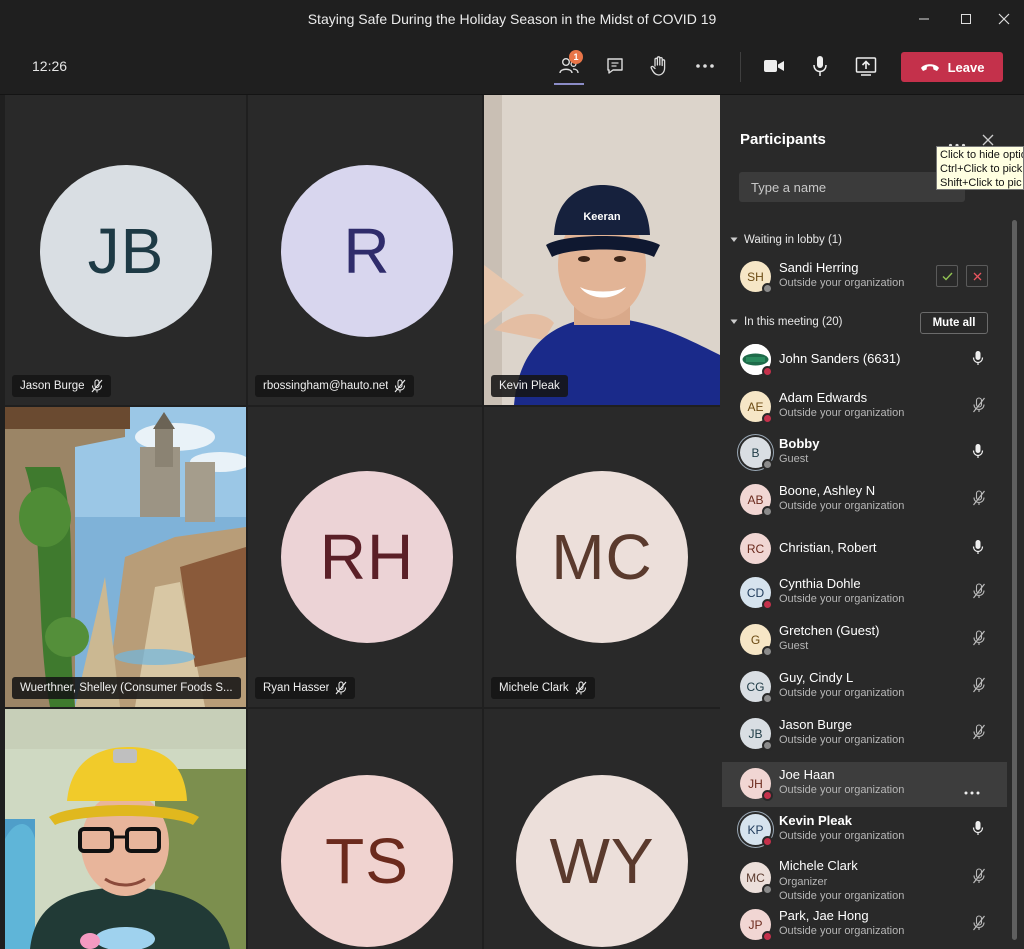  Describe the element at coordinates (602, 217) in the screenshot. I see `svg-text: Keeran` at that location.